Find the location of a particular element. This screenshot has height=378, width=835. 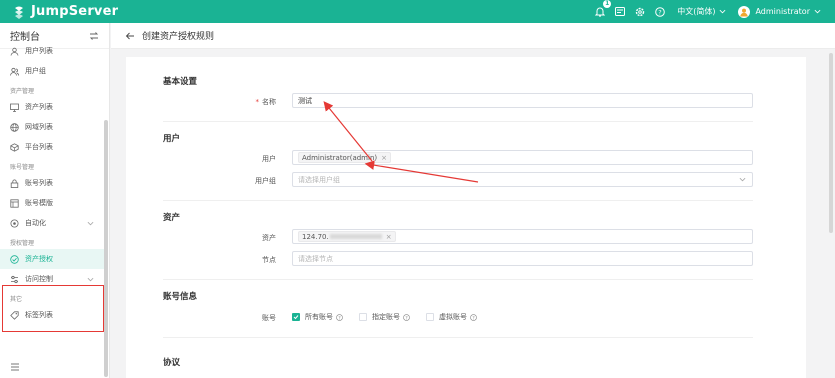

checkbox-checked is located at coordinates (296, 317).